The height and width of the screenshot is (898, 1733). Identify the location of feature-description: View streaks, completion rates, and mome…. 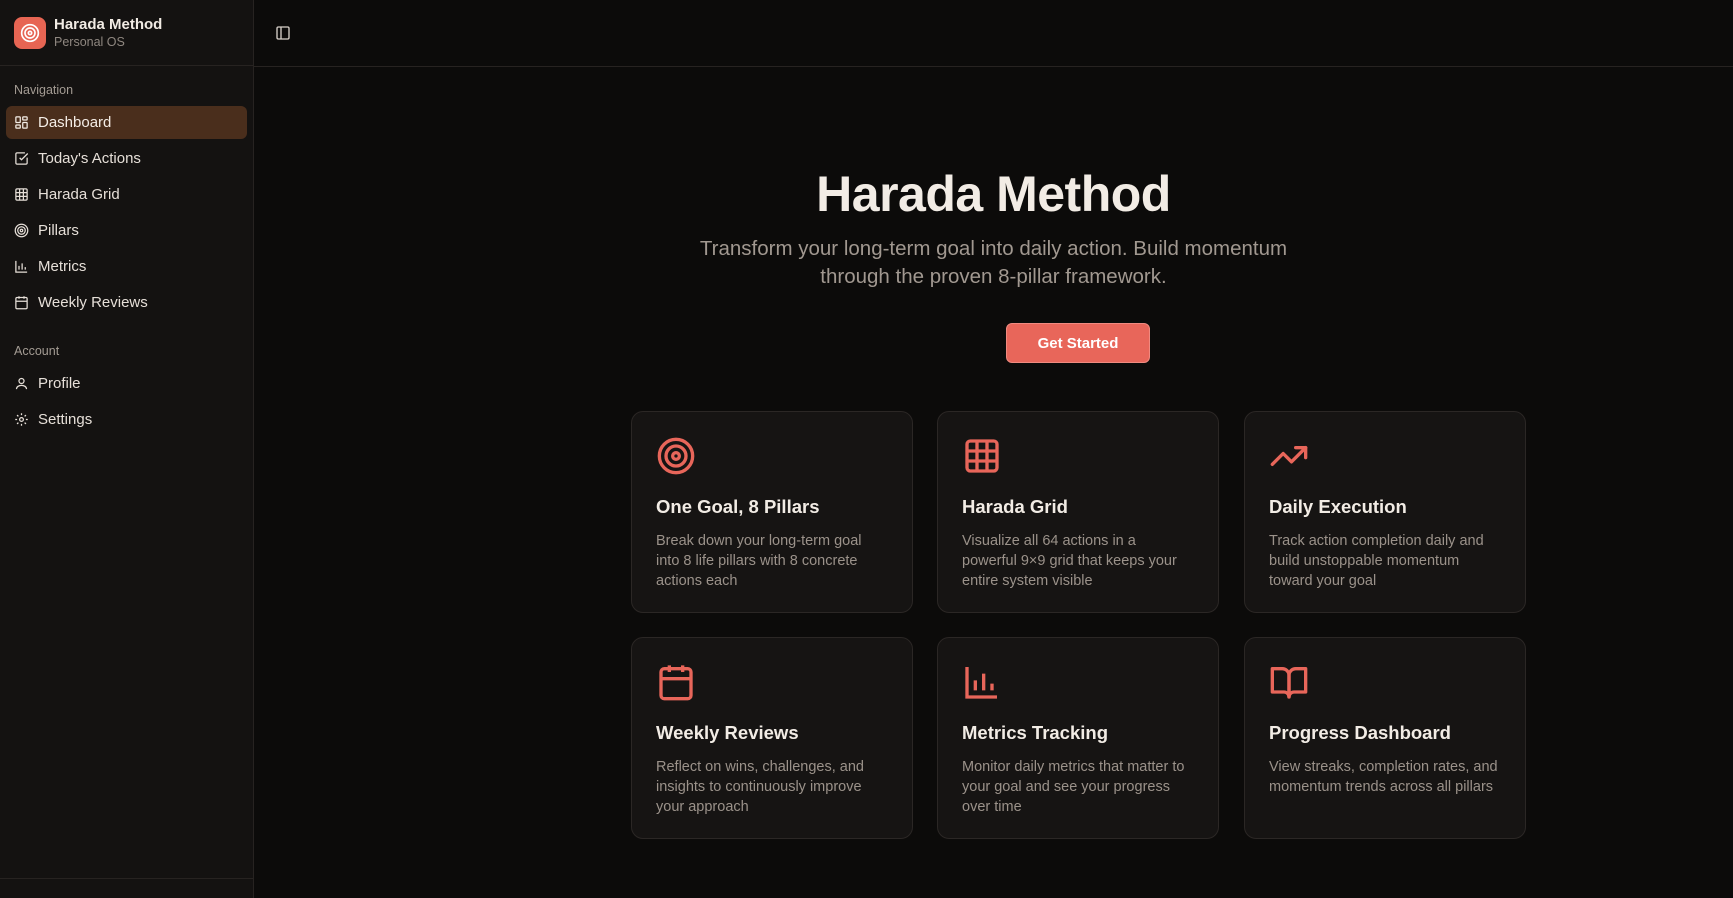
(1383, 777).